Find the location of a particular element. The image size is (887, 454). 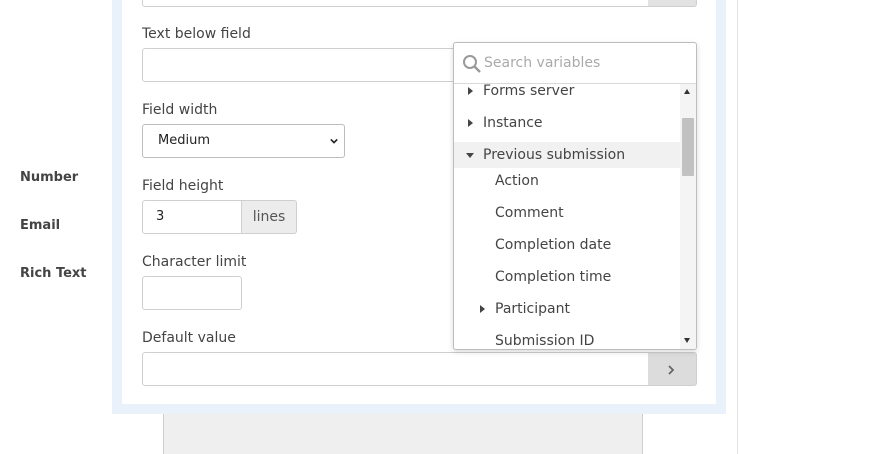

canvas-area is located at coordinates (403, 434).